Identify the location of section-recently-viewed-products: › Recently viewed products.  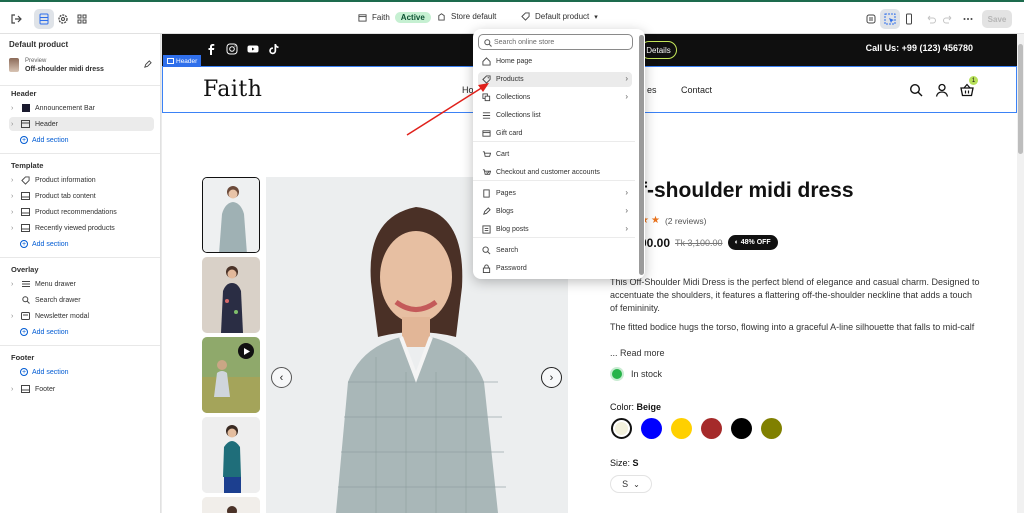
(81, 228).